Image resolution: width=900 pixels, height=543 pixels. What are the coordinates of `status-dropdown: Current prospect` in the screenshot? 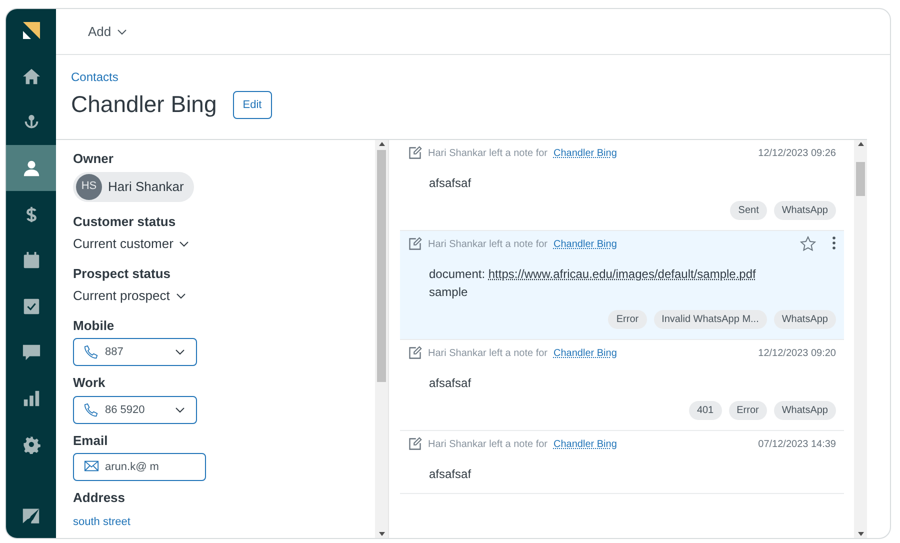 It's located at (129, 296).